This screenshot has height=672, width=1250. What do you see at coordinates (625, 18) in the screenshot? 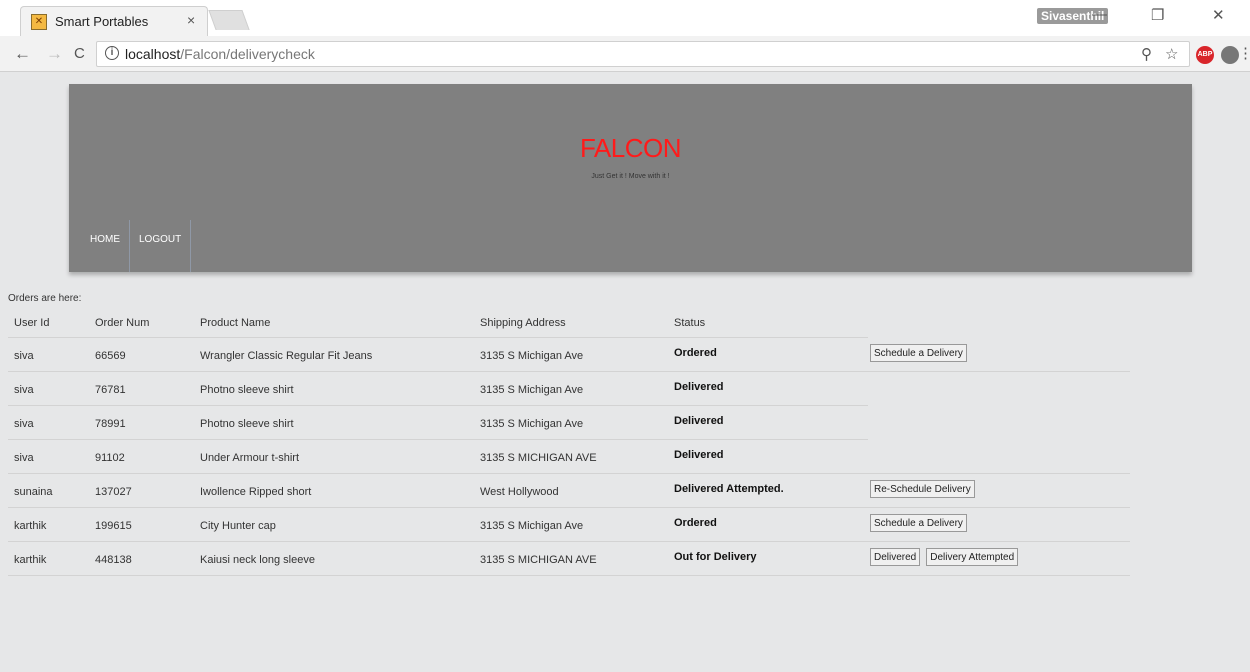
I see `browser-tab-bar: ✕ Smart Portables × Sivasenthil — ❐ ✕` at bounding box center [625, 18].